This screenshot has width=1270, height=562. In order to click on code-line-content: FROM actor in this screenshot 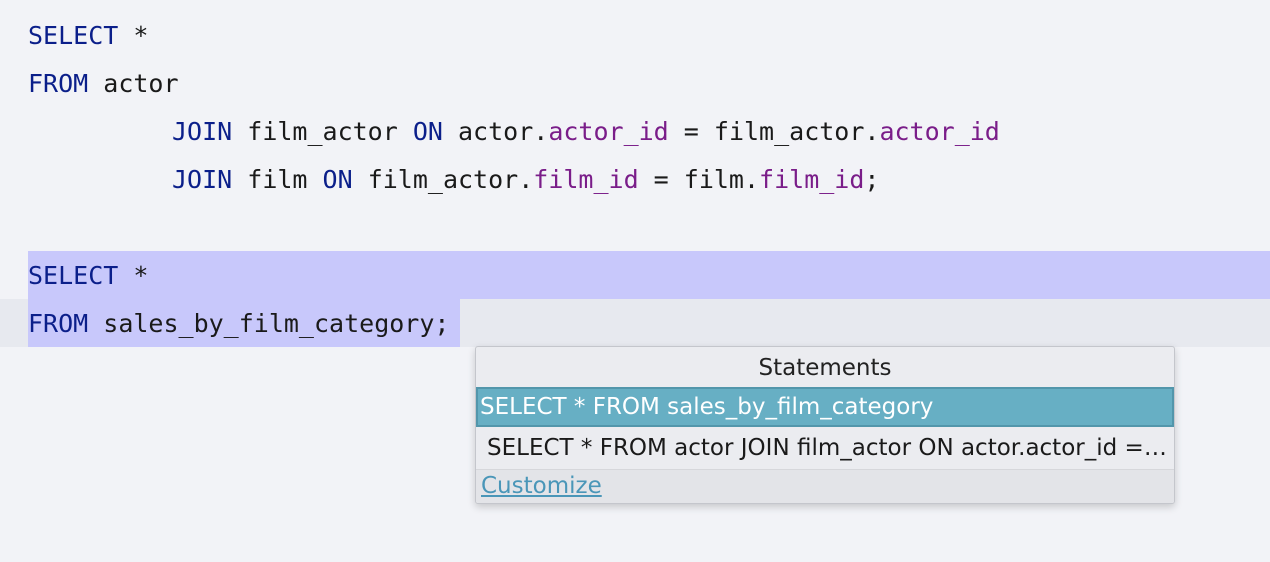, I will do `click(103, 84)`.